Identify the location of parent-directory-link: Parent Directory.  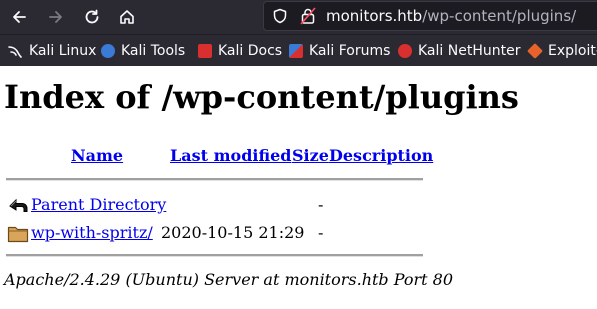
(98, 204).